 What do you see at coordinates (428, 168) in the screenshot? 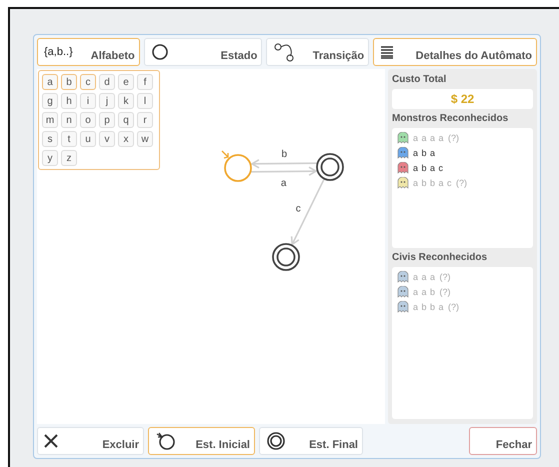
I see `word-text: a b a c` at bounding box center [428, 168].